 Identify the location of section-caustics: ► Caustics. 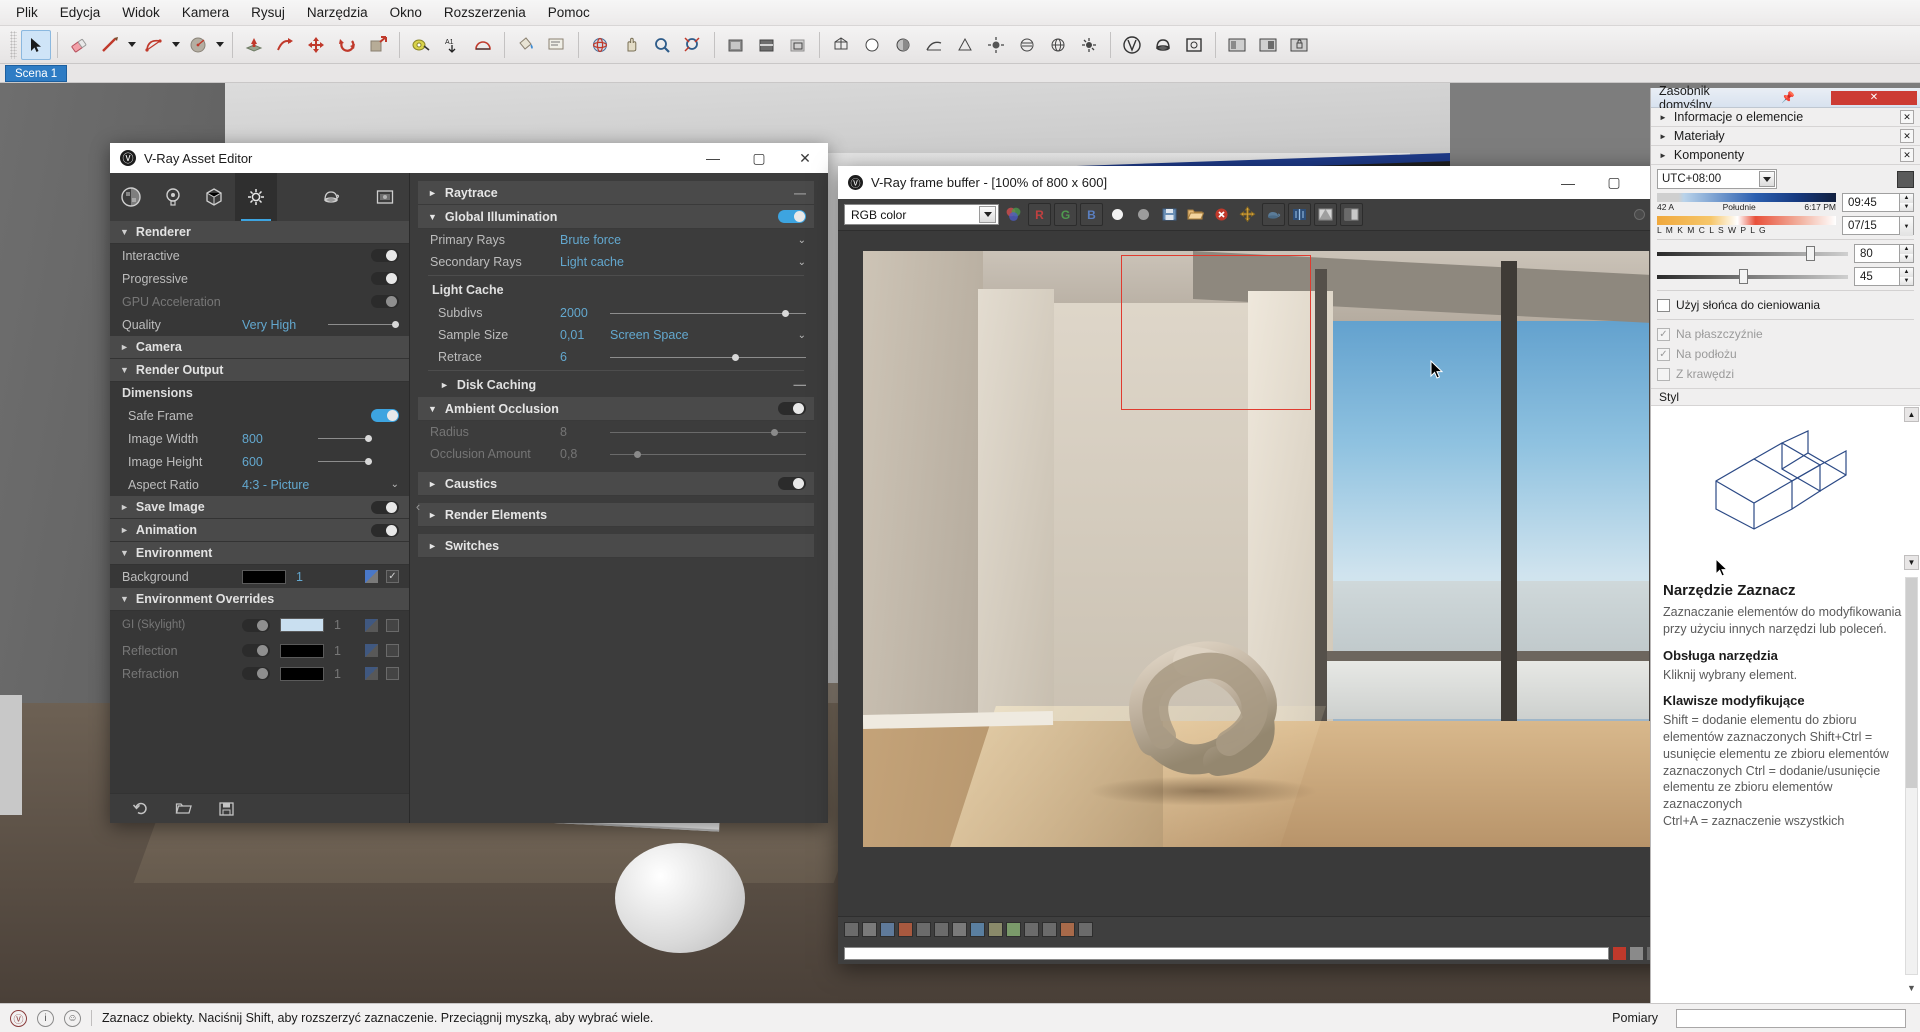
(616, 484).